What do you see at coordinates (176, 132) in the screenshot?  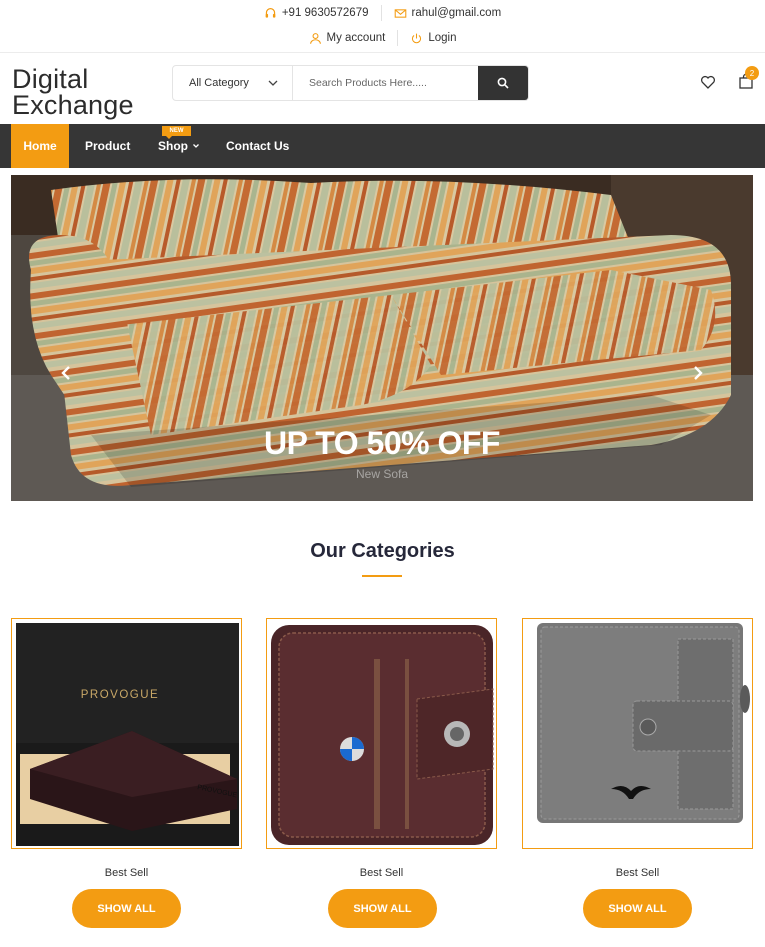 I see `new-badge: NEW` at bounding box center [176, 132].